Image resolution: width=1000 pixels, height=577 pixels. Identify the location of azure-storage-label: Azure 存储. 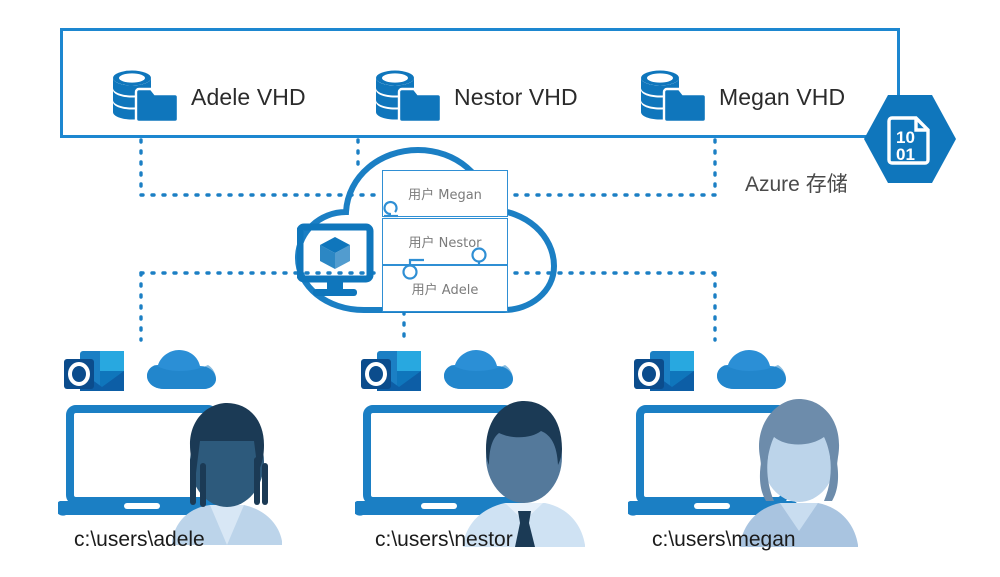
(796, 183).